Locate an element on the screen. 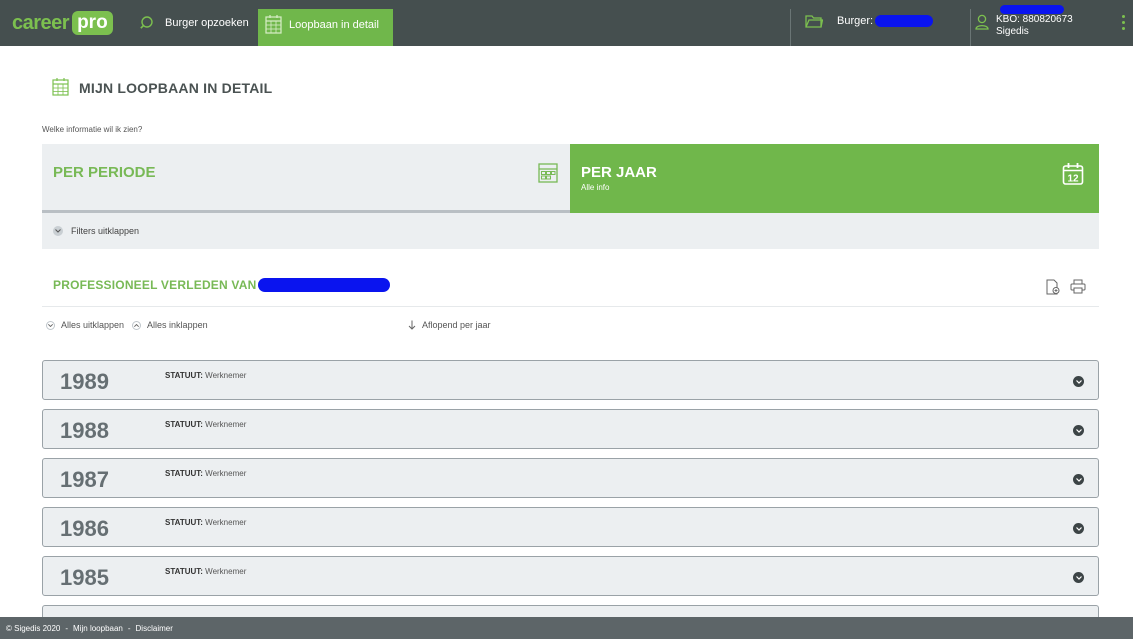 This screenshot has height=639, width=1133. professional-history-title-text: PROFESSIONEEL VERLEDEN VAN is located at coordinates (155, 285).